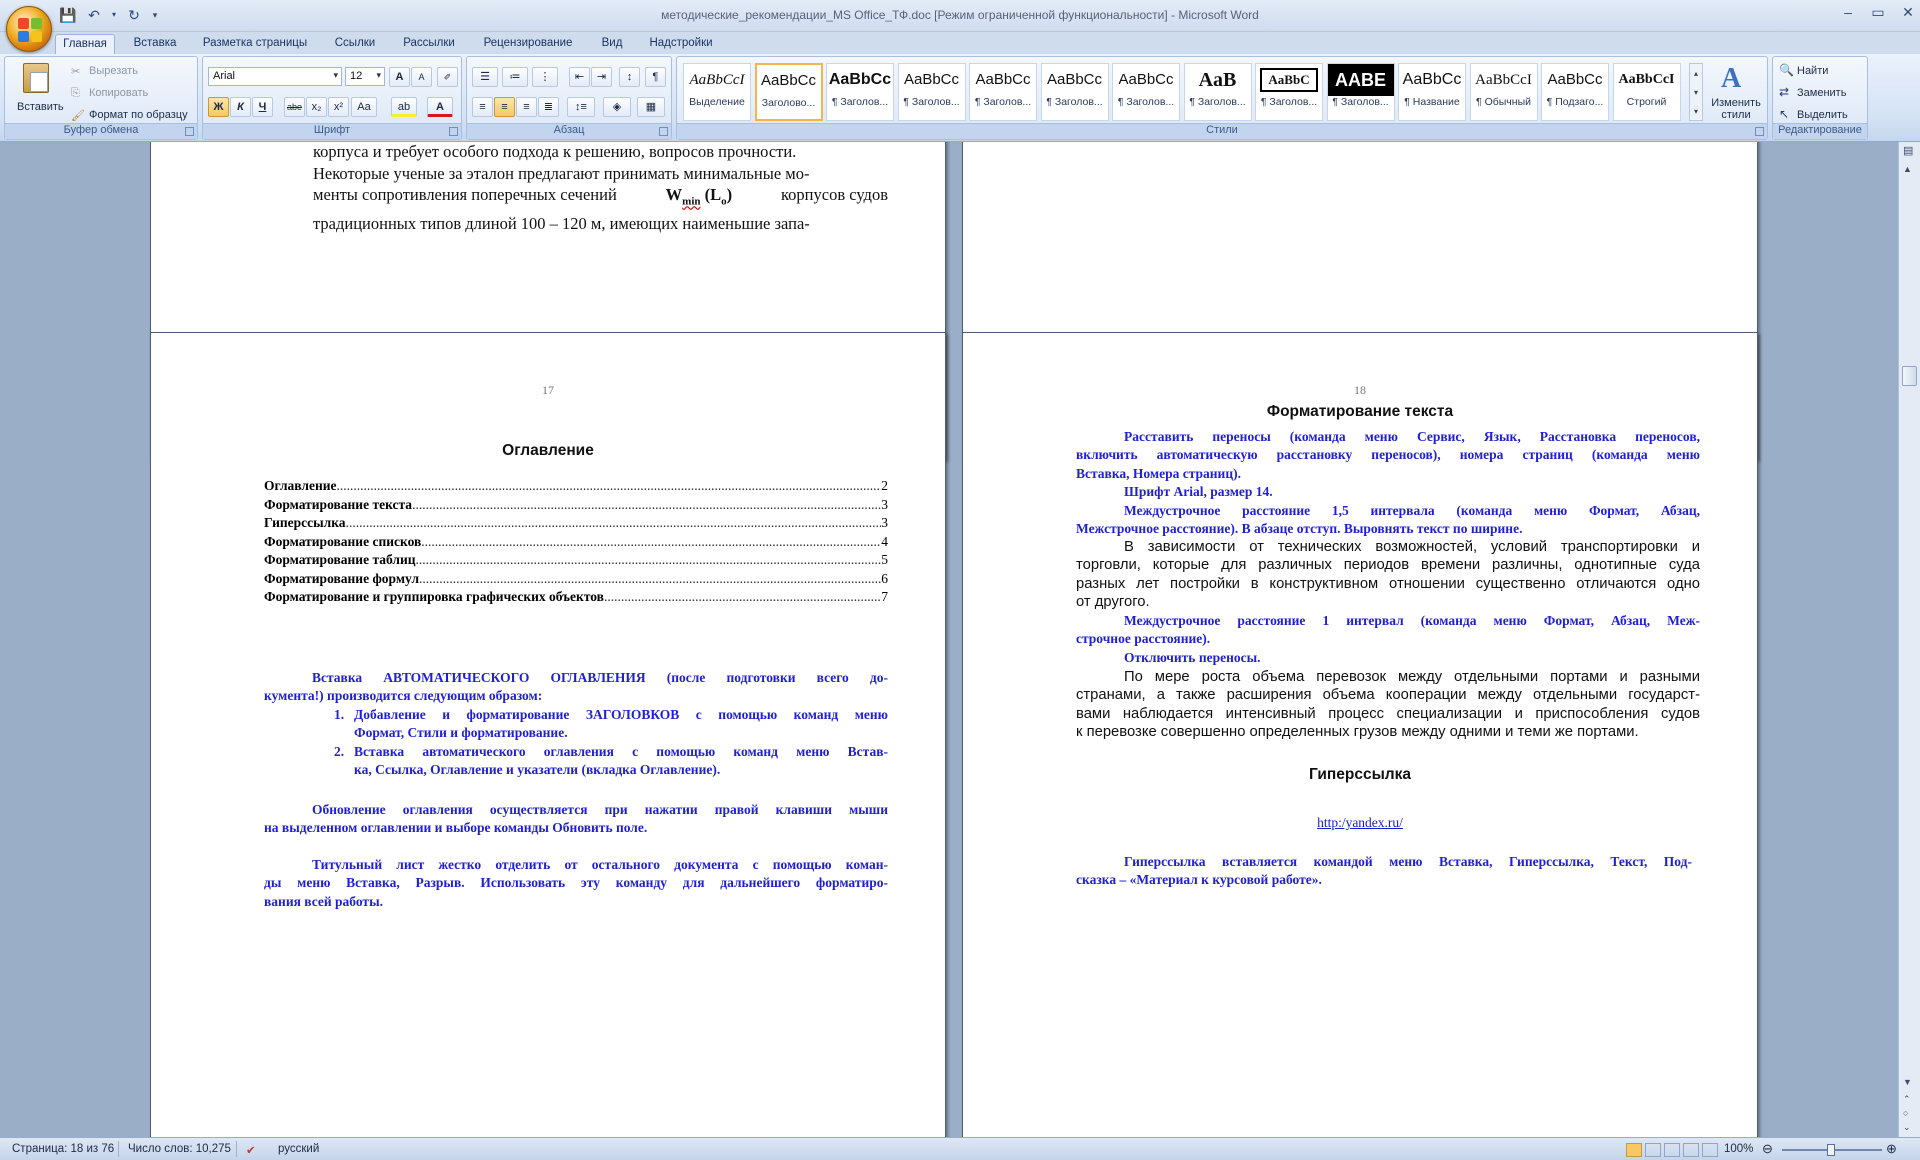  What do you see at coordinates (29, 29) in the screenshot?
I see `office-button` at bounding box center [29, 29].